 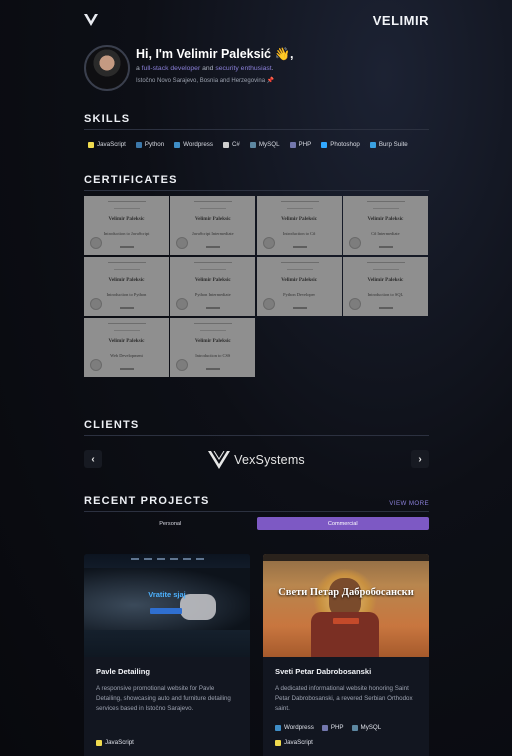 What do you see at coordinates (213, 233) in the screenshot?
I see `certificate-course: JavaScript Intermediate` at bounding box center [213, 233].